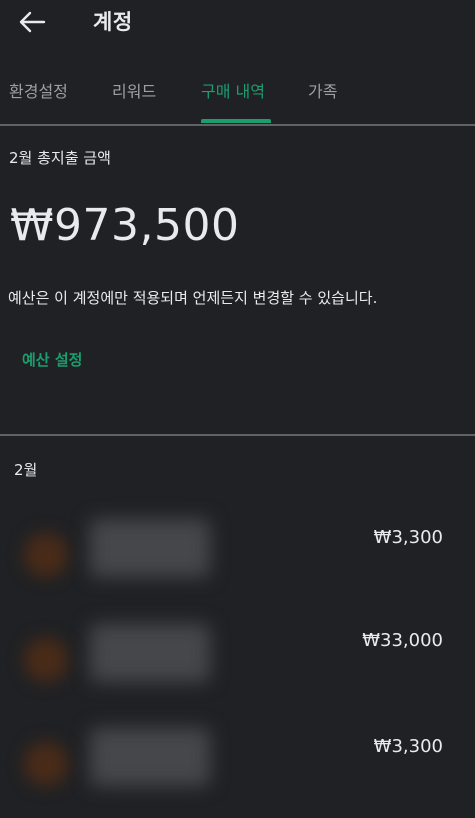 The image size is (475, 818). What do you see at coordinates (38, 90) in the screenshot?
I see `tab-preferences: 환경설정` at bounding box center [38, 90].